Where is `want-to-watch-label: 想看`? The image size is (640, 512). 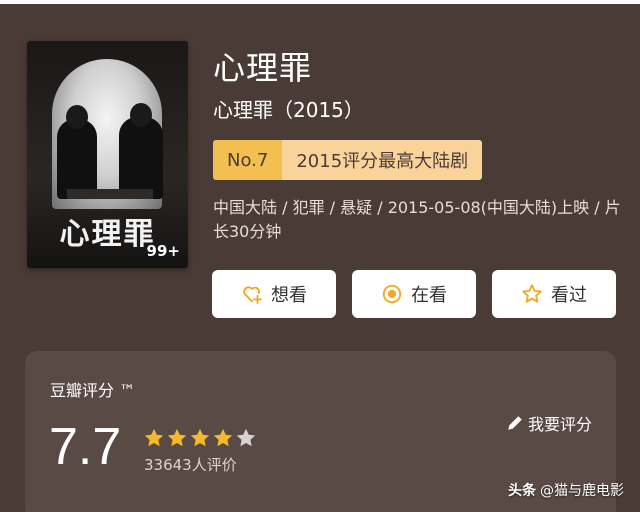 want-to-watch-label: 想看 is located at coordinates (289, 295).